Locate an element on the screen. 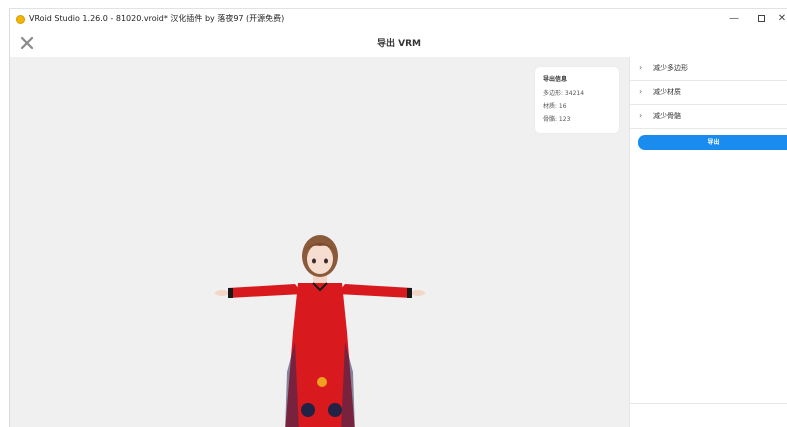  panel-footer-divider is located at coordinates (708, 403).